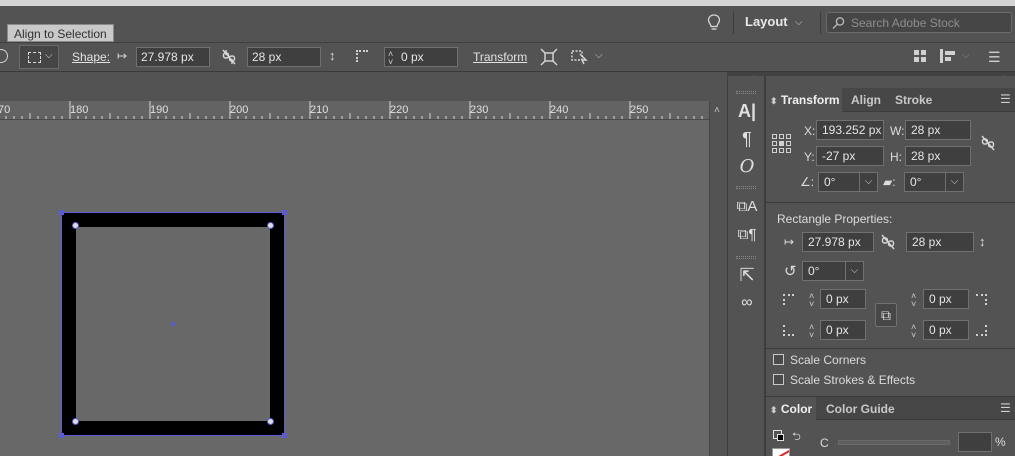 The width and height of the screenshot is (1015, 456). I want to click on fill-none-swatch, so click(781, 452).